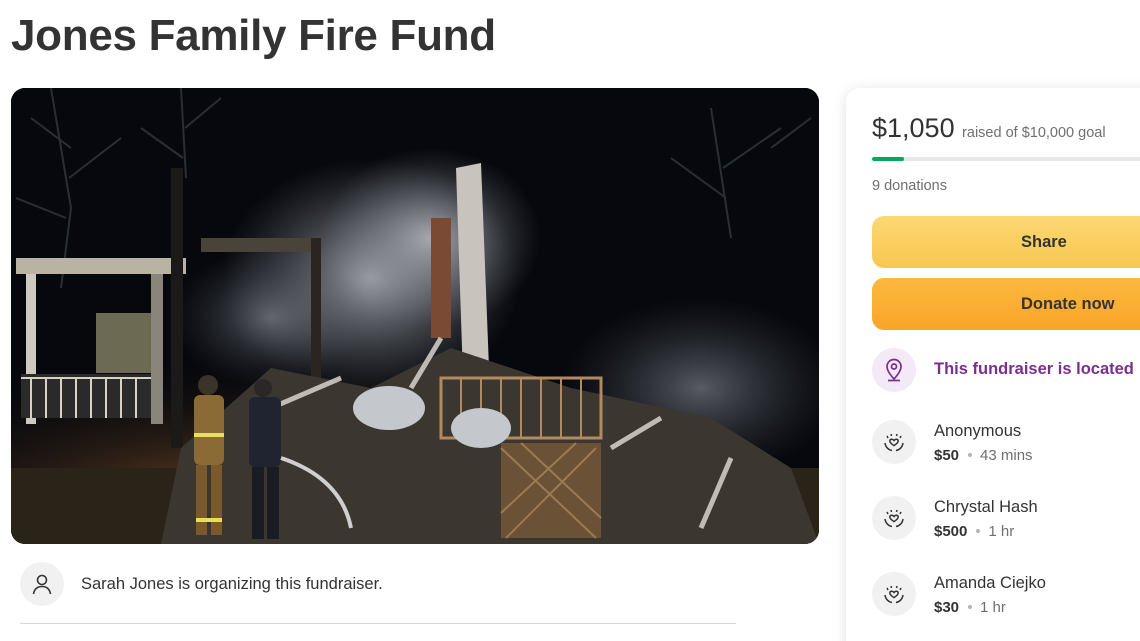 The image size is (1140, 641). I want to click on raised-amount: $1,050, so click(913, 128).